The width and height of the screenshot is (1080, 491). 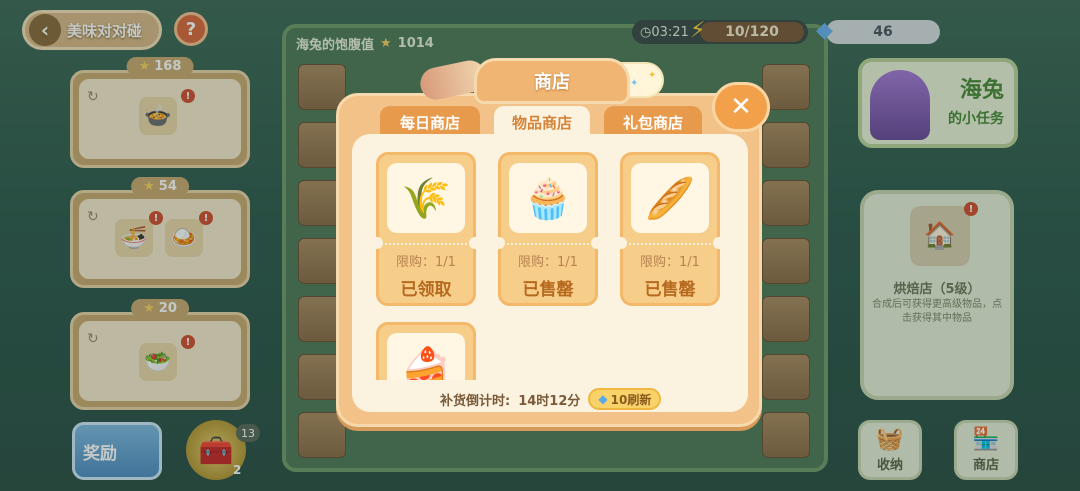 I want to click on chest-sub-count: 2, so click(x=237, y=470).